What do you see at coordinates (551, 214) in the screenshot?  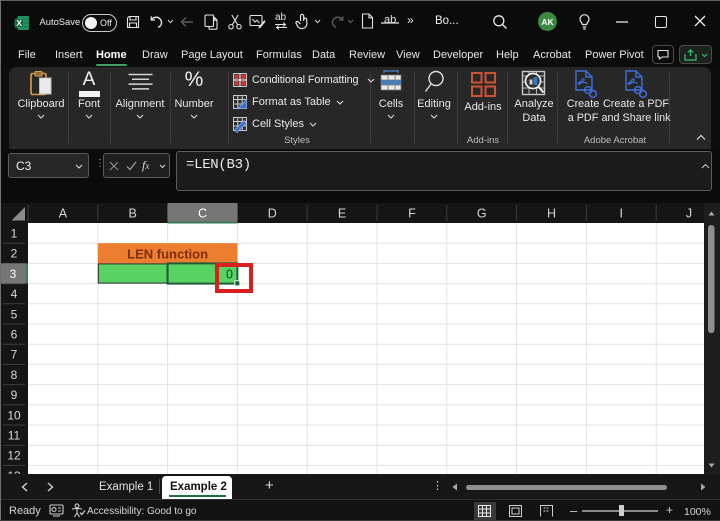 I see `svg-text: H` at bounding box center [551, 214].